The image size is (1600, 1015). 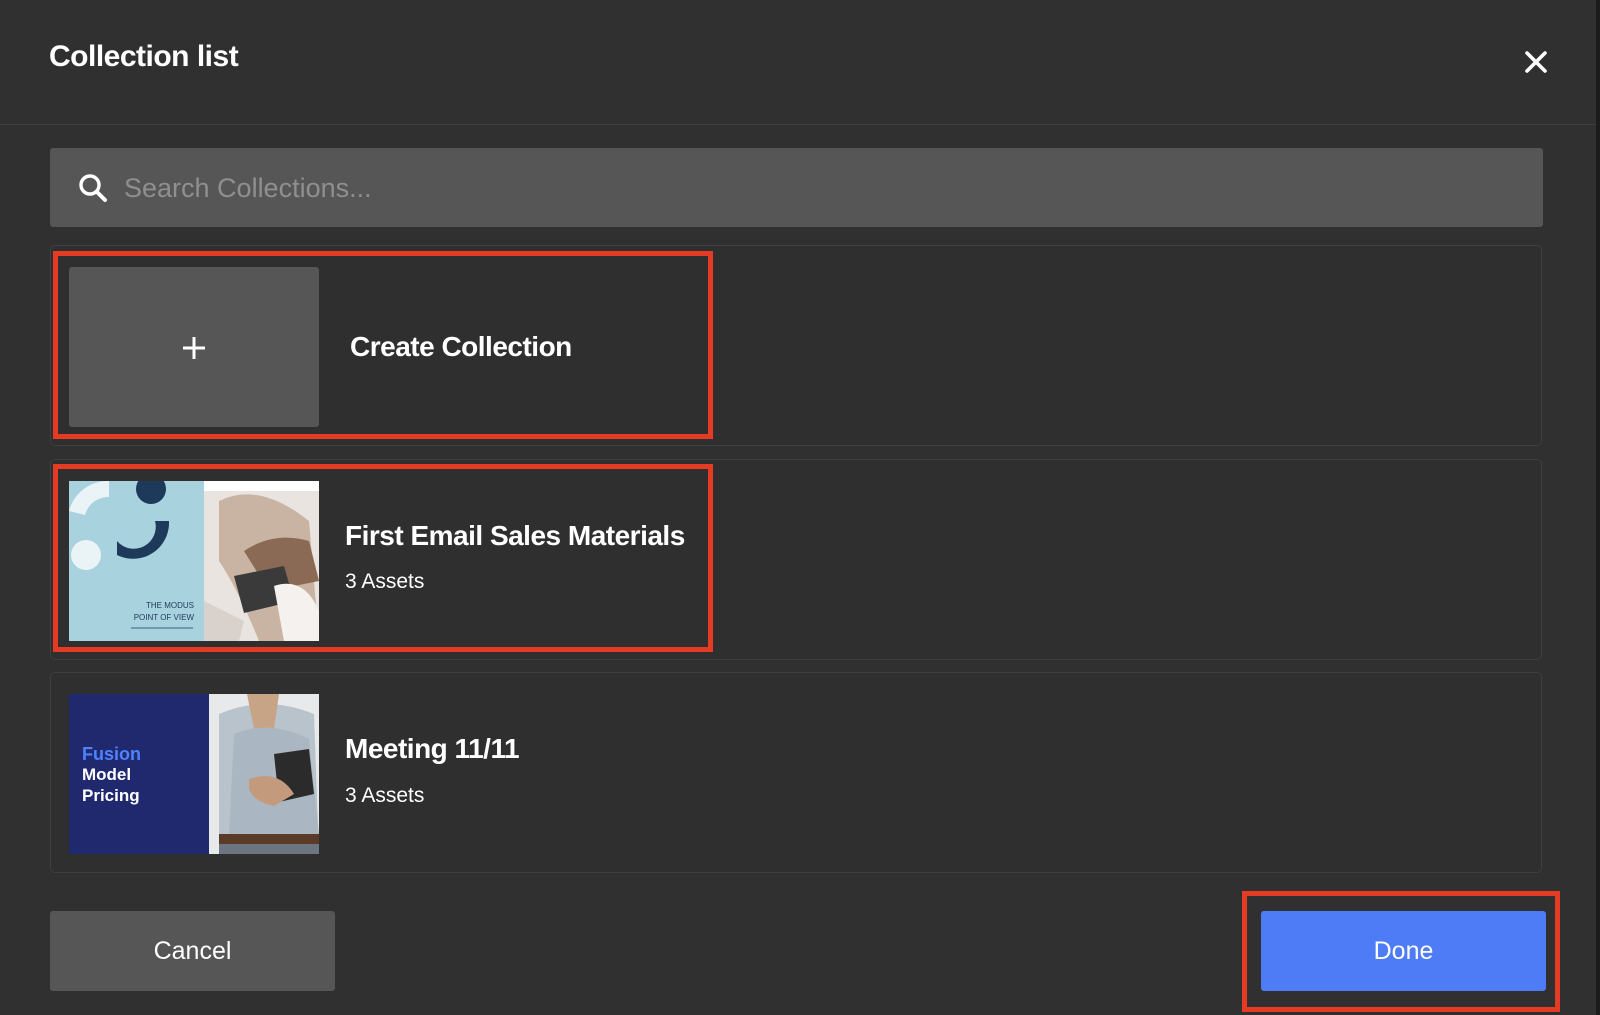 I want to click on collection-thumbnail: THE MODUS POINT OF VIEW, so click(x=194, y=561).